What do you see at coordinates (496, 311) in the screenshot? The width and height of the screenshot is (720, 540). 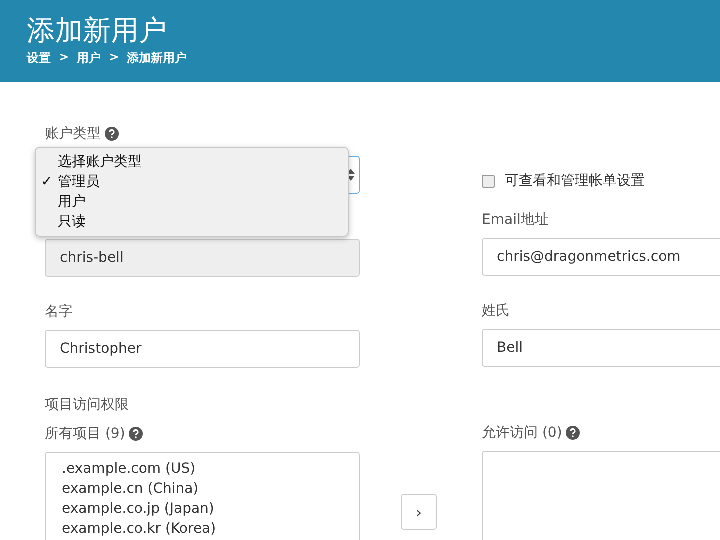 I see `field-label: 姓氏` at bounding box center [496, 311].